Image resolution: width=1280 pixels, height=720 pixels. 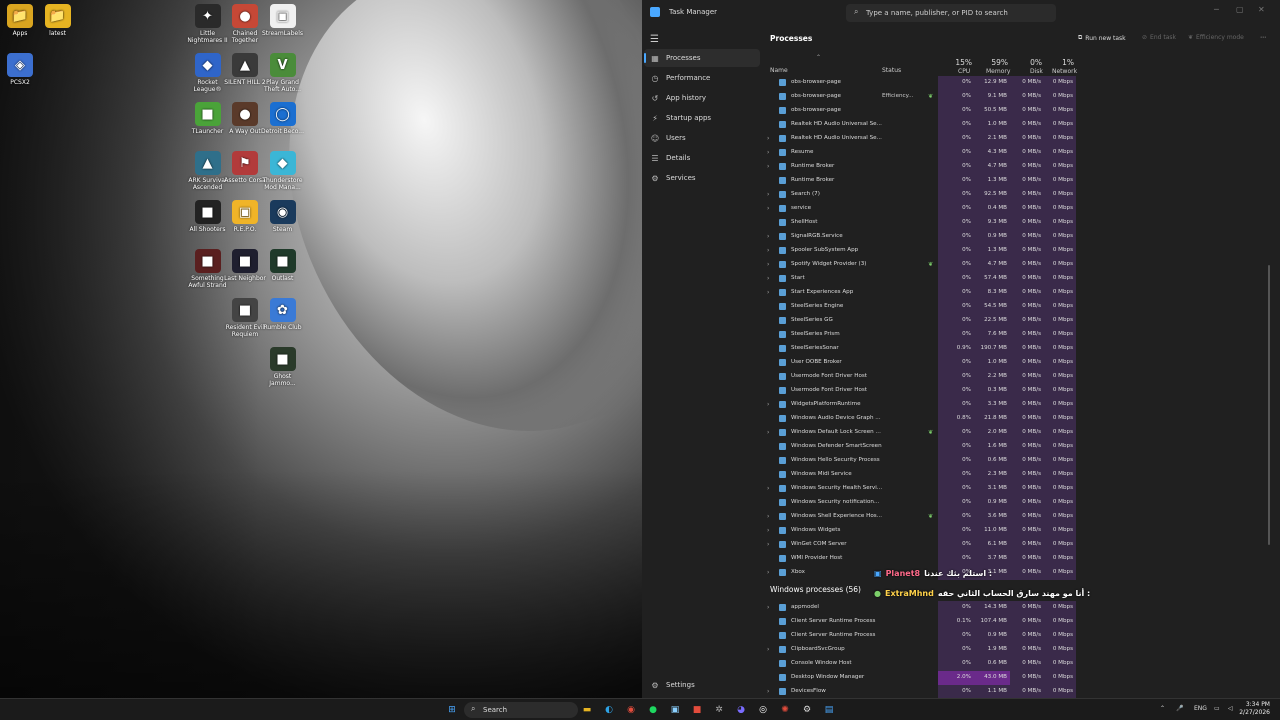 What do you see at coordinates (1261, 9) in the screenshot?
I see `close-button: ✕` at bounding box center [1261, 9].